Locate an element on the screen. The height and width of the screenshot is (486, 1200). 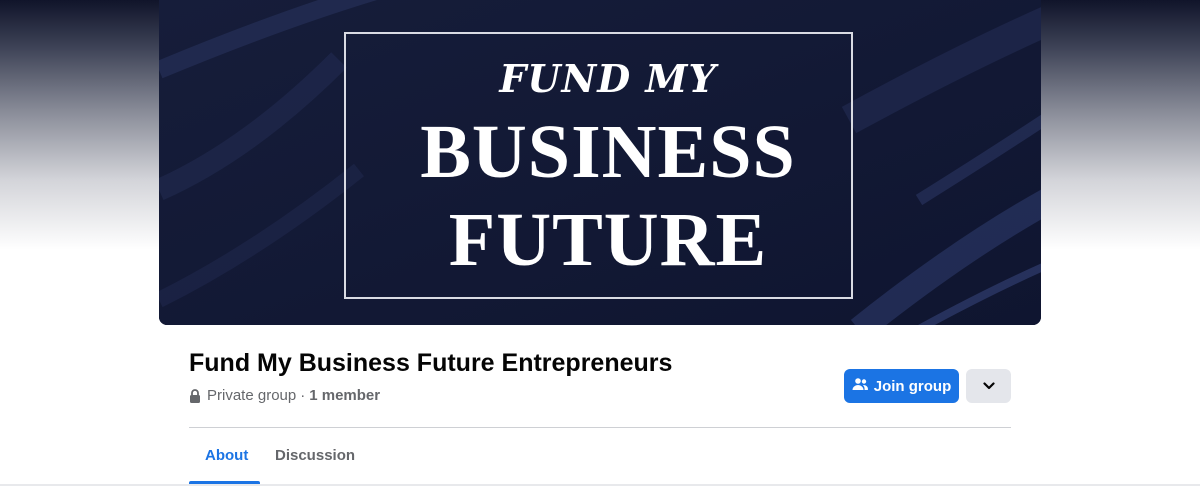
lock-icon is located at coordinates (195, 395).